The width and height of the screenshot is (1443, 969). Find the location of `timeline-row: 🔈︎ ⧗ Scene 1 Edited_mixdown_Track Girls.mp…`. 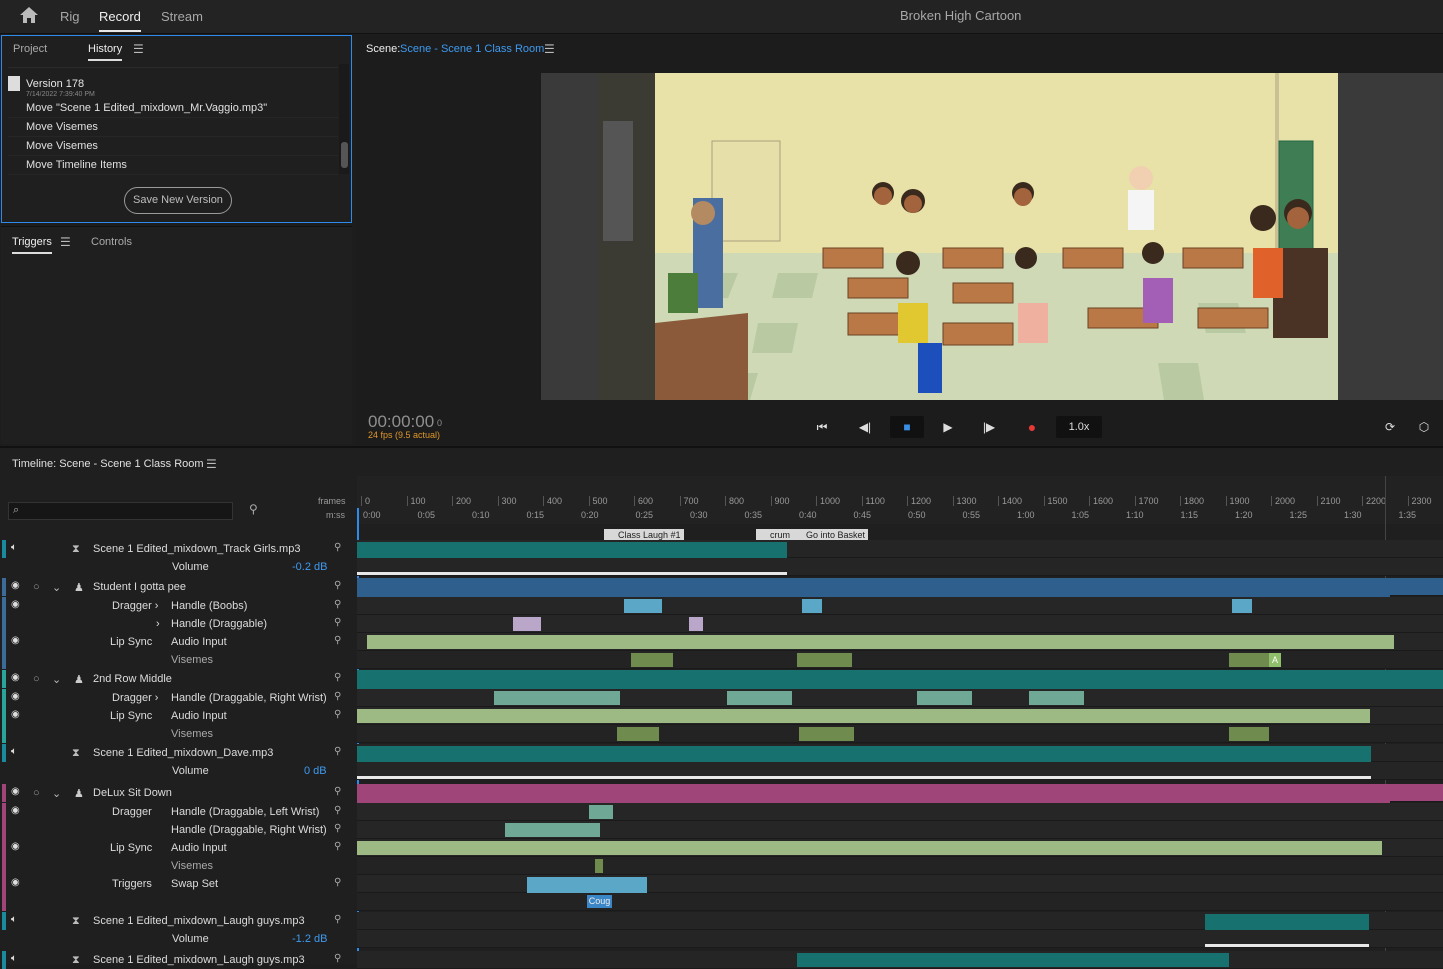

timeline-row: 🔈︎ ⧗ Scene 1 Edited_mixdown_Track Girls.mp… is located at coordinates (178, 549).